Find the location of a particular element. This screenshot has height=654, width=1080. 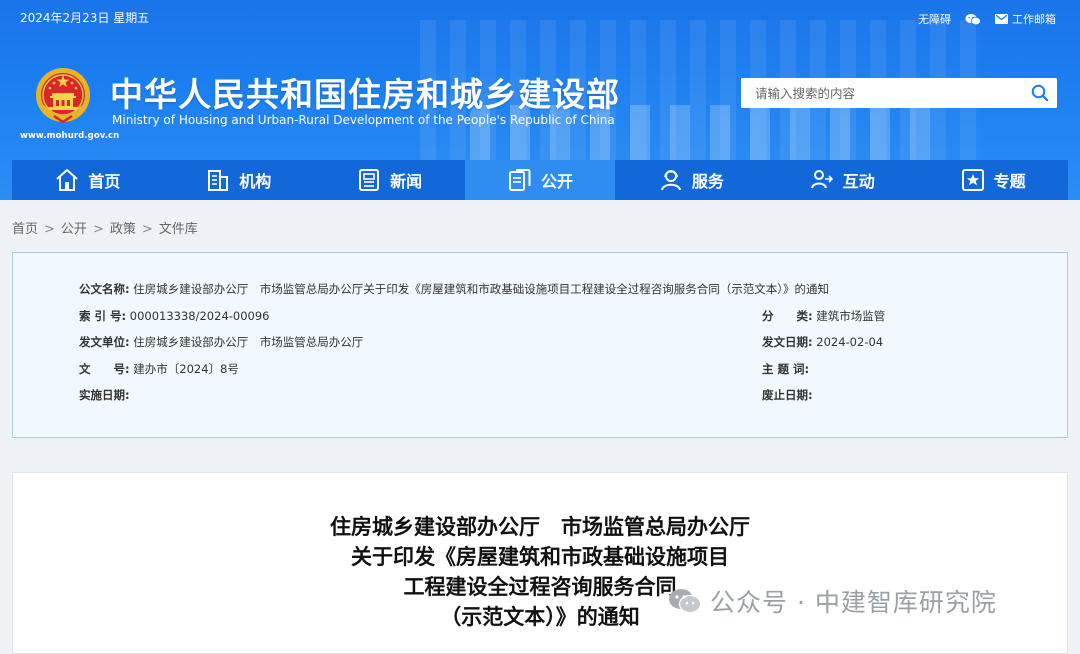

document-title-line: 住房城乡建设部办公厅 市场监管总局办公厅 is located at coordinates (540, 527).